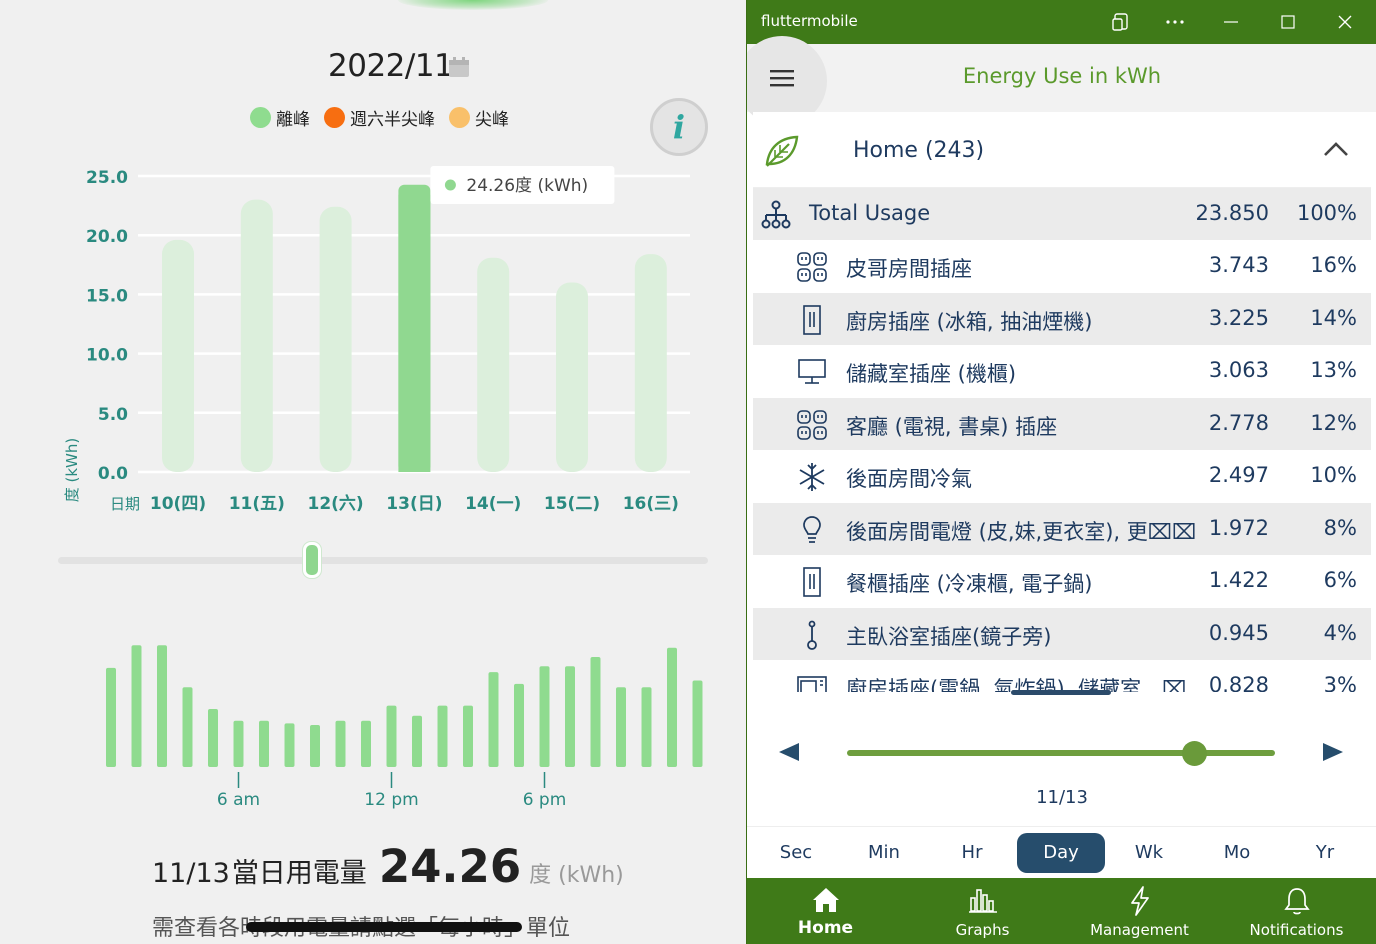 The width and height of the screenshot is (1376, 944). Describe the element at coordinates (1139, 901) in the screenshot. I see `lightning-icon` at that location.